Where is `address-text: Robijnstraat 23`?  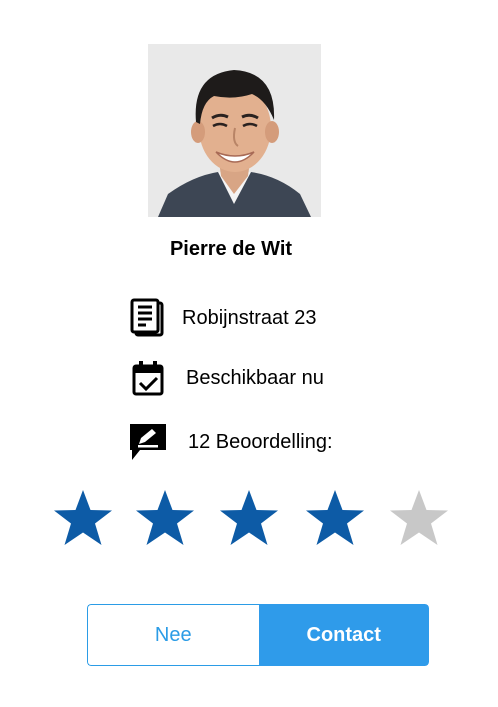
address-text: Robijnstraat 23 is located at coordinates (249, 318).